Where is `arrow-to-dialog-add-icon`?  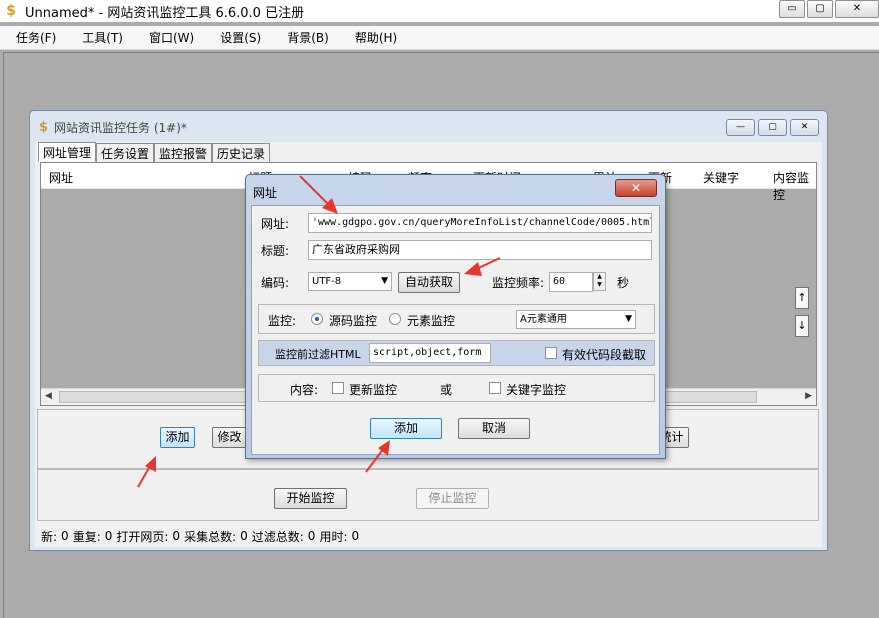
arrow-to-dialog-add-icon is located at coordinates (377, 456).